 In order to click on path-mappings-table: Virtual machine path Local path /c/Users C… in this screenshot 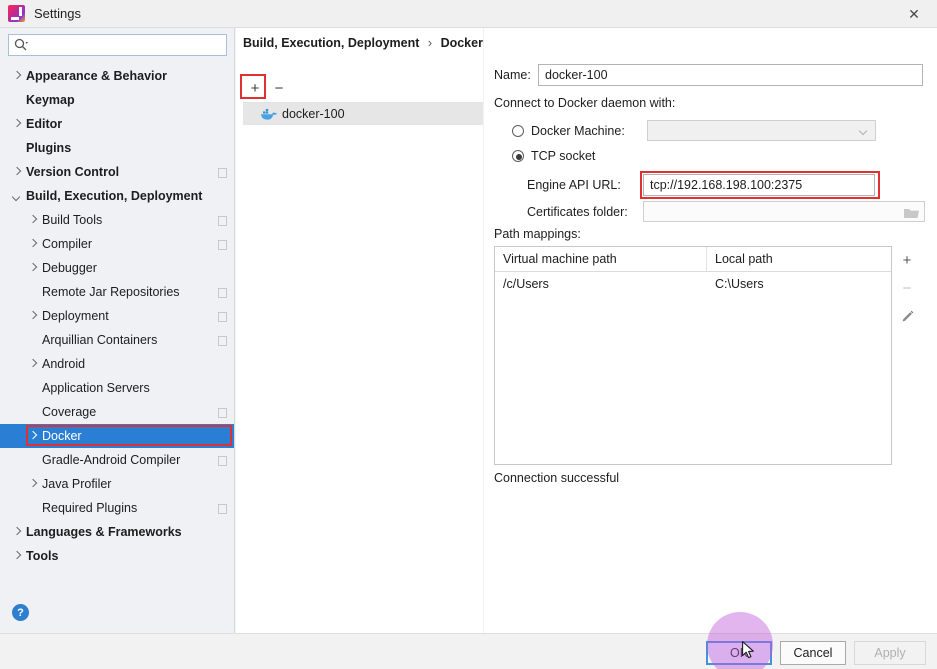, I will do `click(693, 355)`.